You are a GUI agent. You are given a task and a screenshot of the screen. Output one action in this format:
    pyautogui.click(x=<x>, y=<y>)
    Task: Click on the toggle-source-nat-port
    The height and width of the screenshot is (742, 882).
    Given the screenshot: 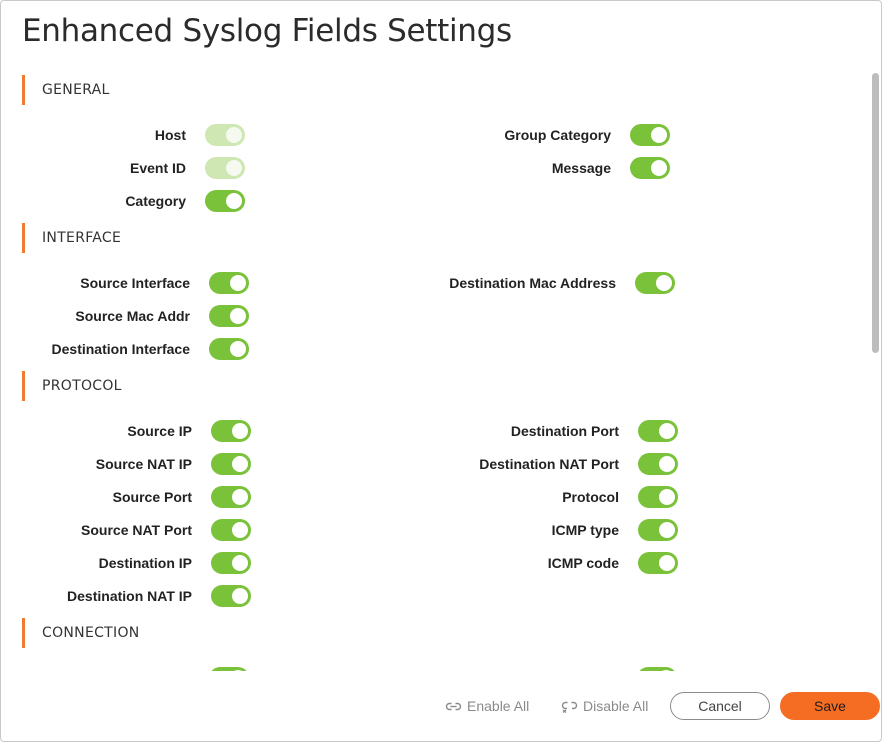 What is the action you would take?
    pyautogui.click(x=231, y=530)
    